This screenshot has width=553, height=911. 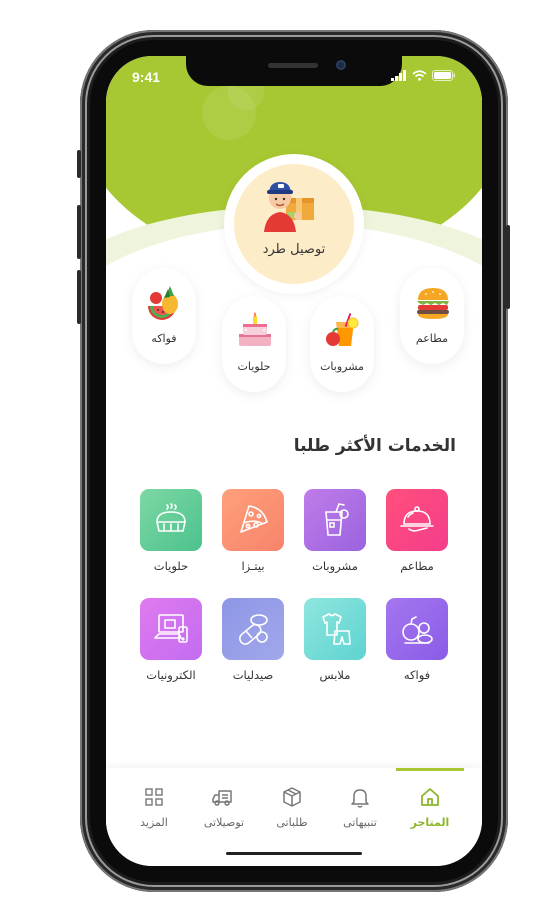 What do you see at coordinates (335, 566) in the screenshot?
I see `service-drinks-label: مشروبات` at bounding box center [335, 566].